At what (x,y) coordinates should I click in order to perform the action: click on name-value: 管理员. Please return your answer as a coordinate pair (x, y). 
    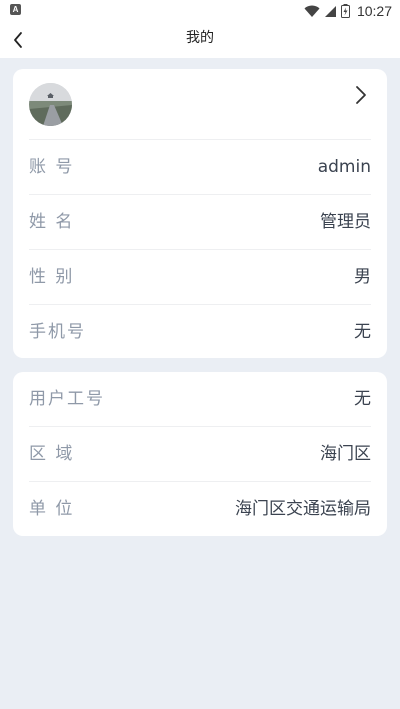
    Looking at the image, I should click on (345, 222).